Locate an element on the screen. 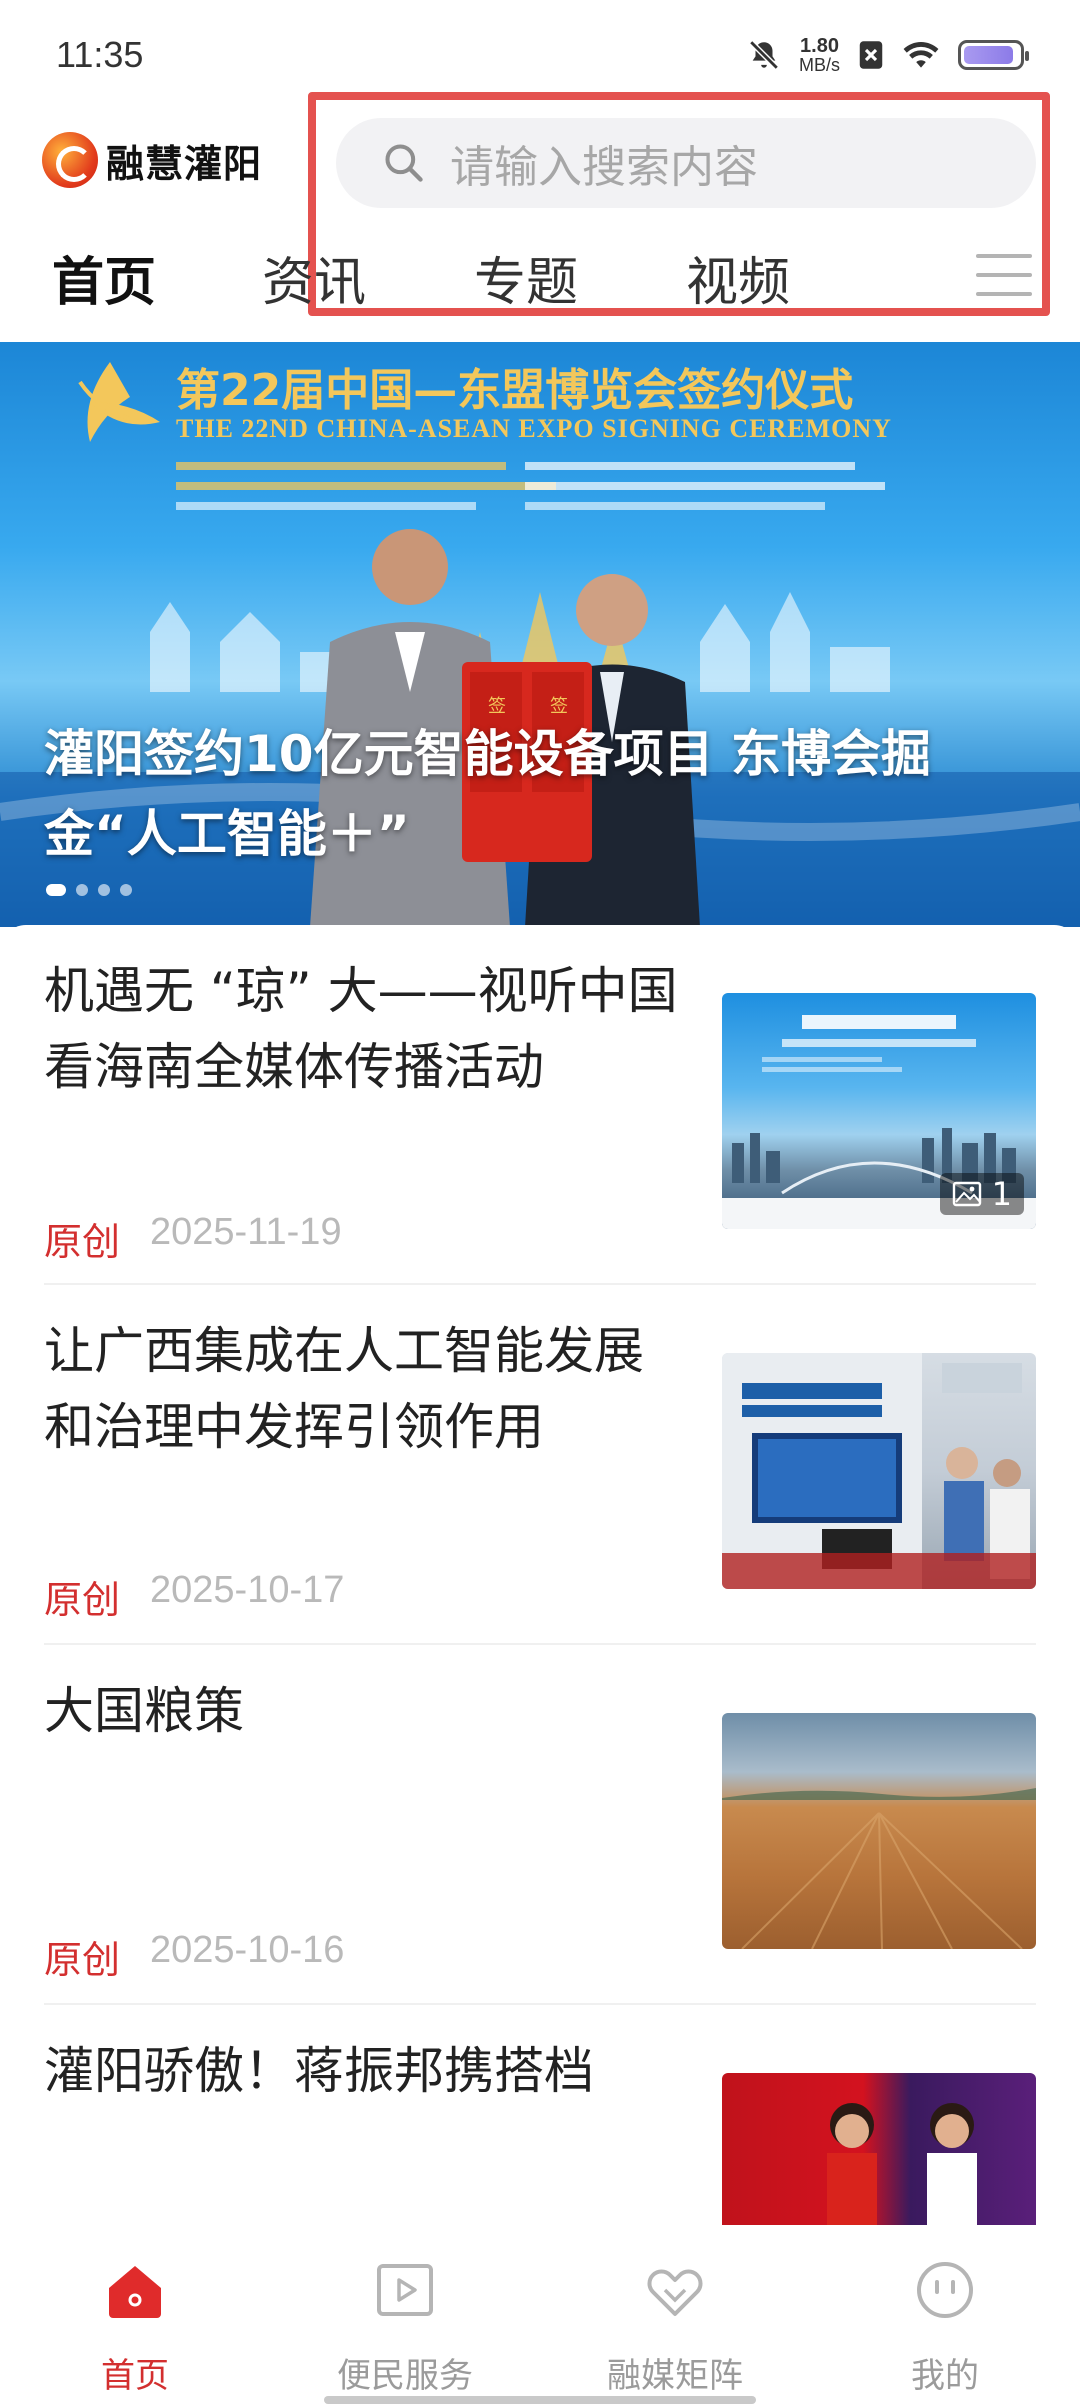 The image size is (1080, 2408). search-placeholder: 请输入搜索内容 is located at coordinates (604, 167).